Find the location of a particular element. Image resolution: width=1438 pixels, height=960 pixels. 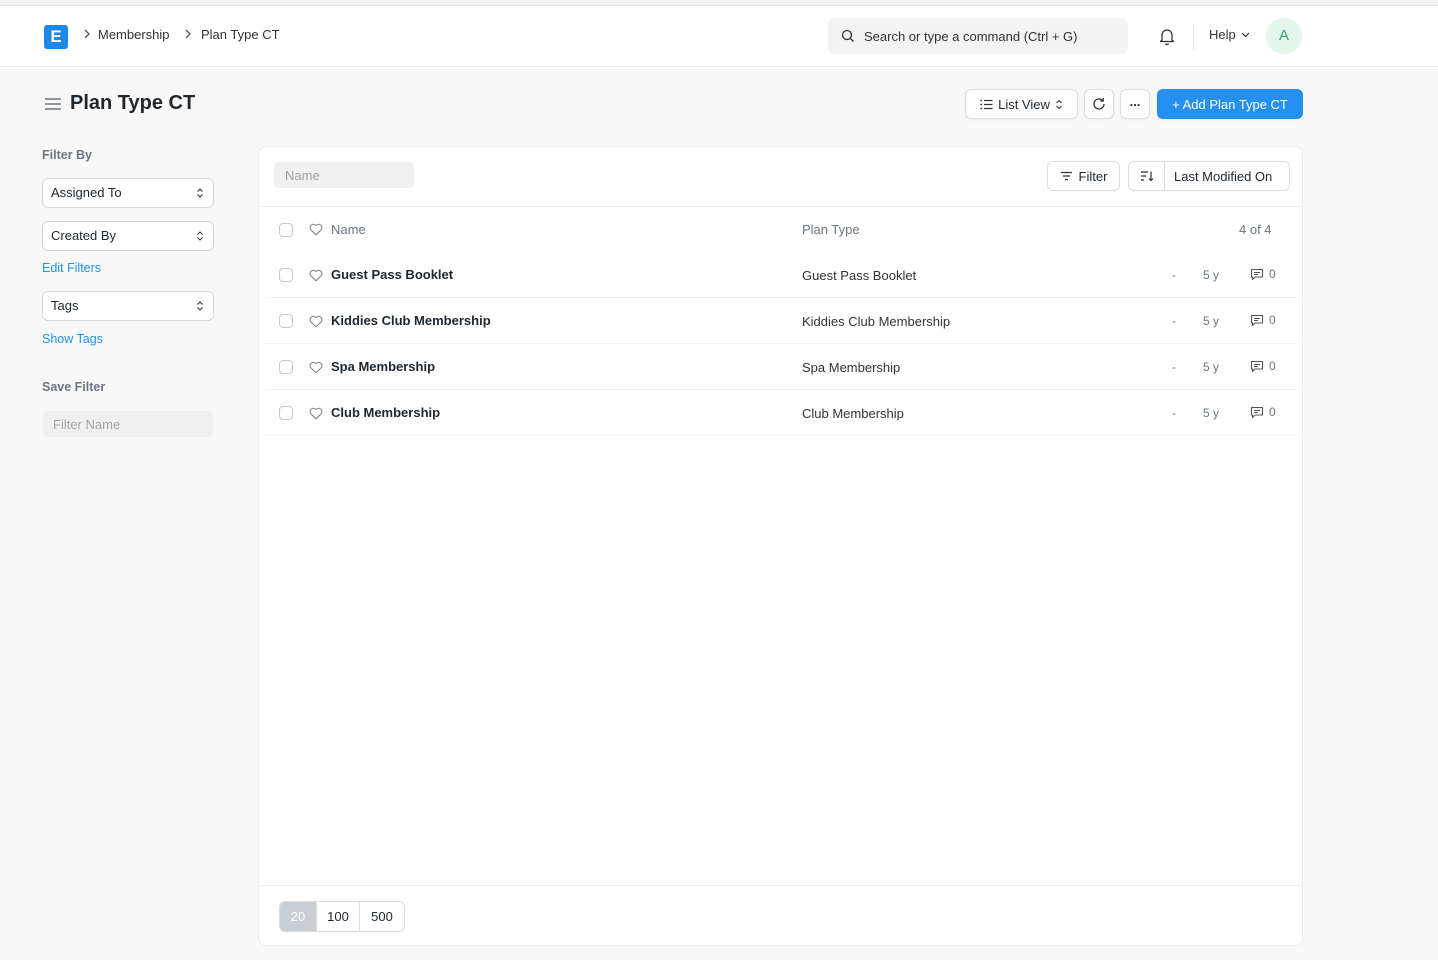

filter-by-heading: Filter By is located at coordinates (67, 155).